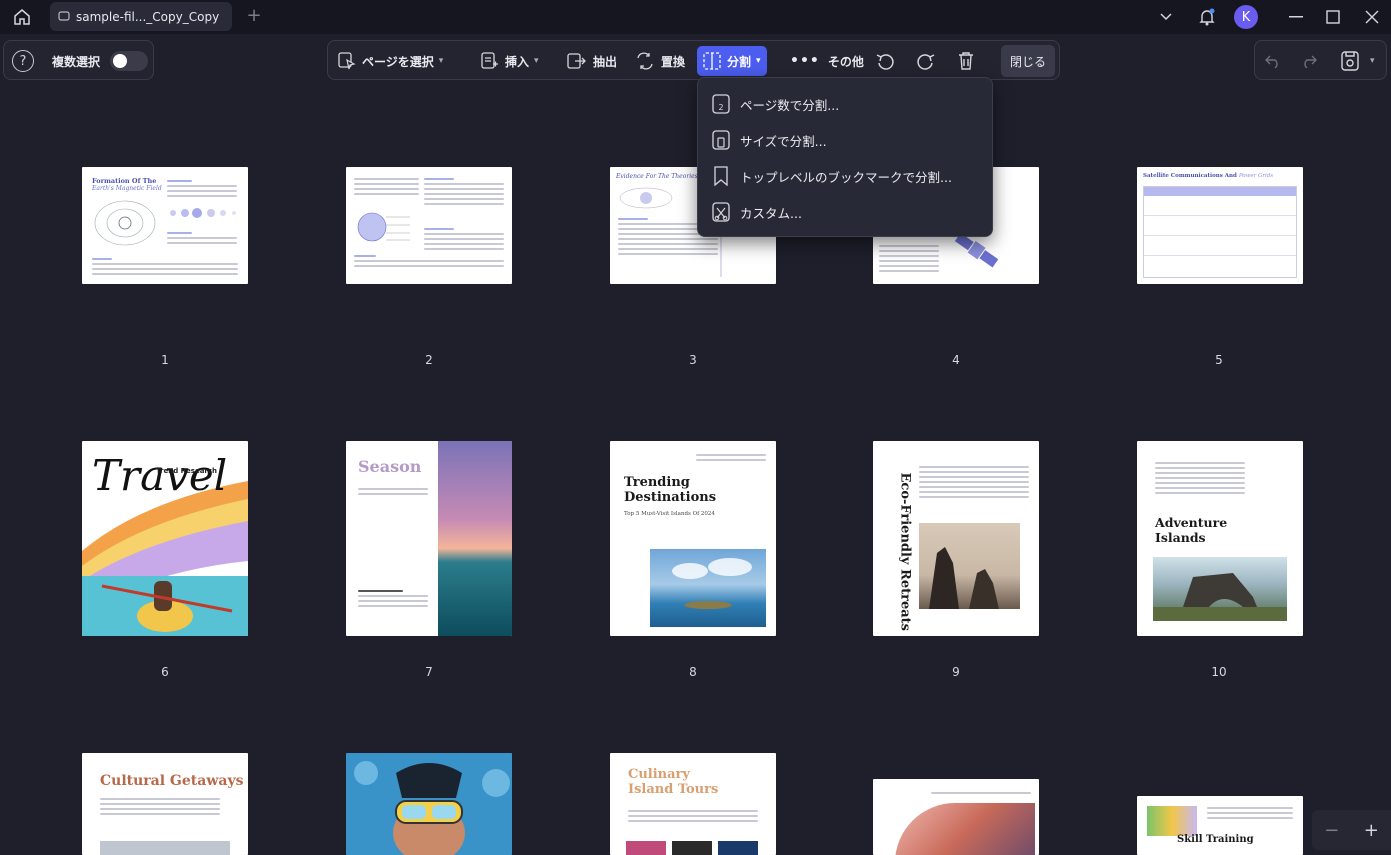  Describe the element at coordinates (888, 61) in the screenshot. I see `rotate-left-button` at that location.